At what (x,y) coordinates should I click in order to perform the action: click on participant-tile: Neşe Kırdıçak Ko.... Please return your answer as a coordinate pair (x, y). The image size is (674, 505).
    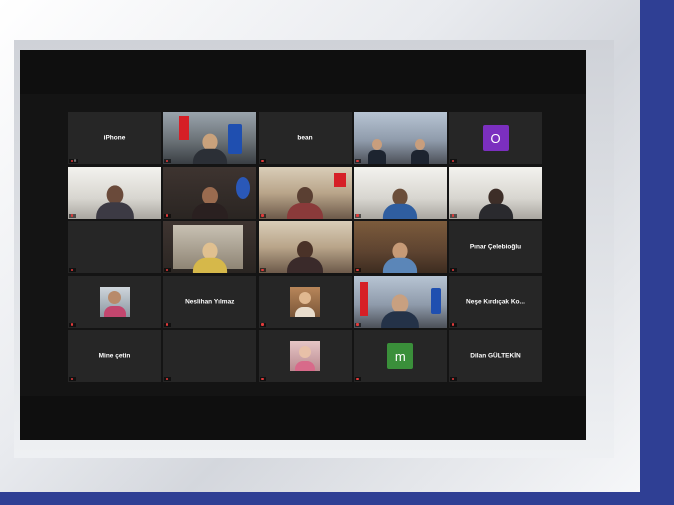
    Looking at the image, I should click on (495, 301).